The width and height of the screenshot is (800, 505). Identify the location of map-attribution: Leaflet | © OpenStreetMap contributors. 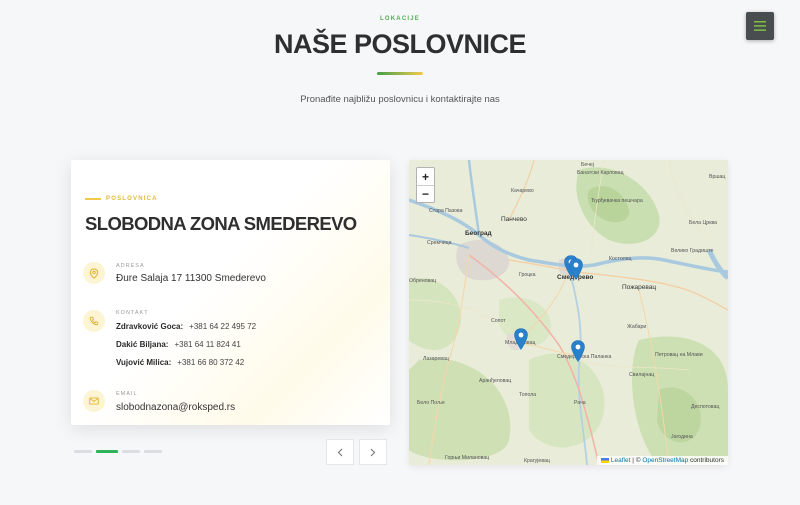
(662, 460).